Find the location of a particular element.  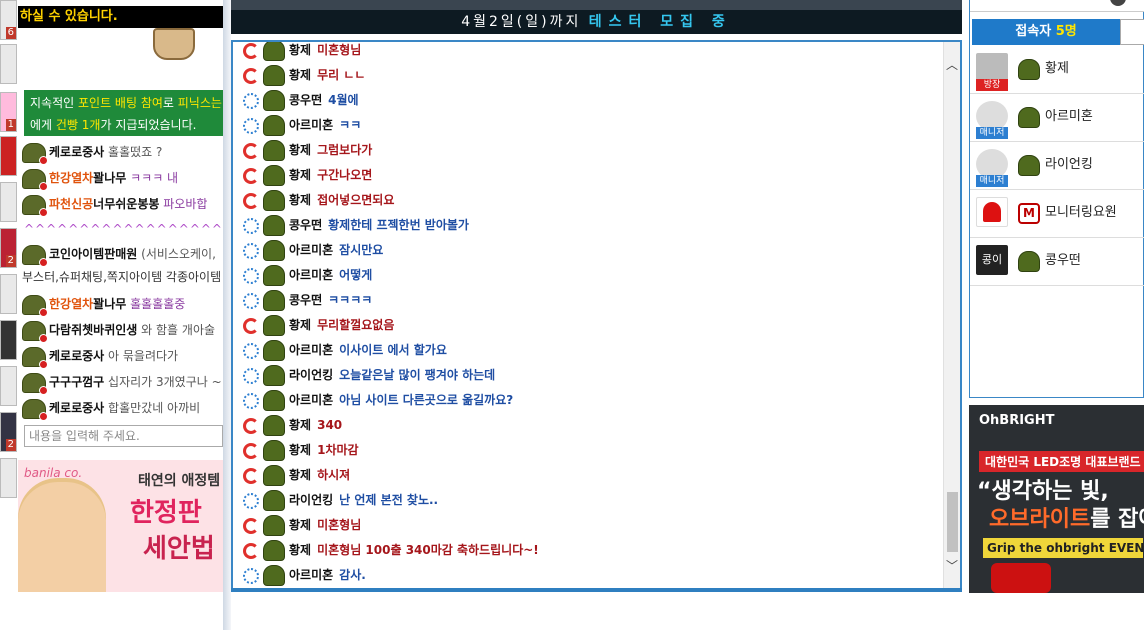

list-item: 코인아이템판매원 (서비스오케이, is located at coordinates (123, 254).